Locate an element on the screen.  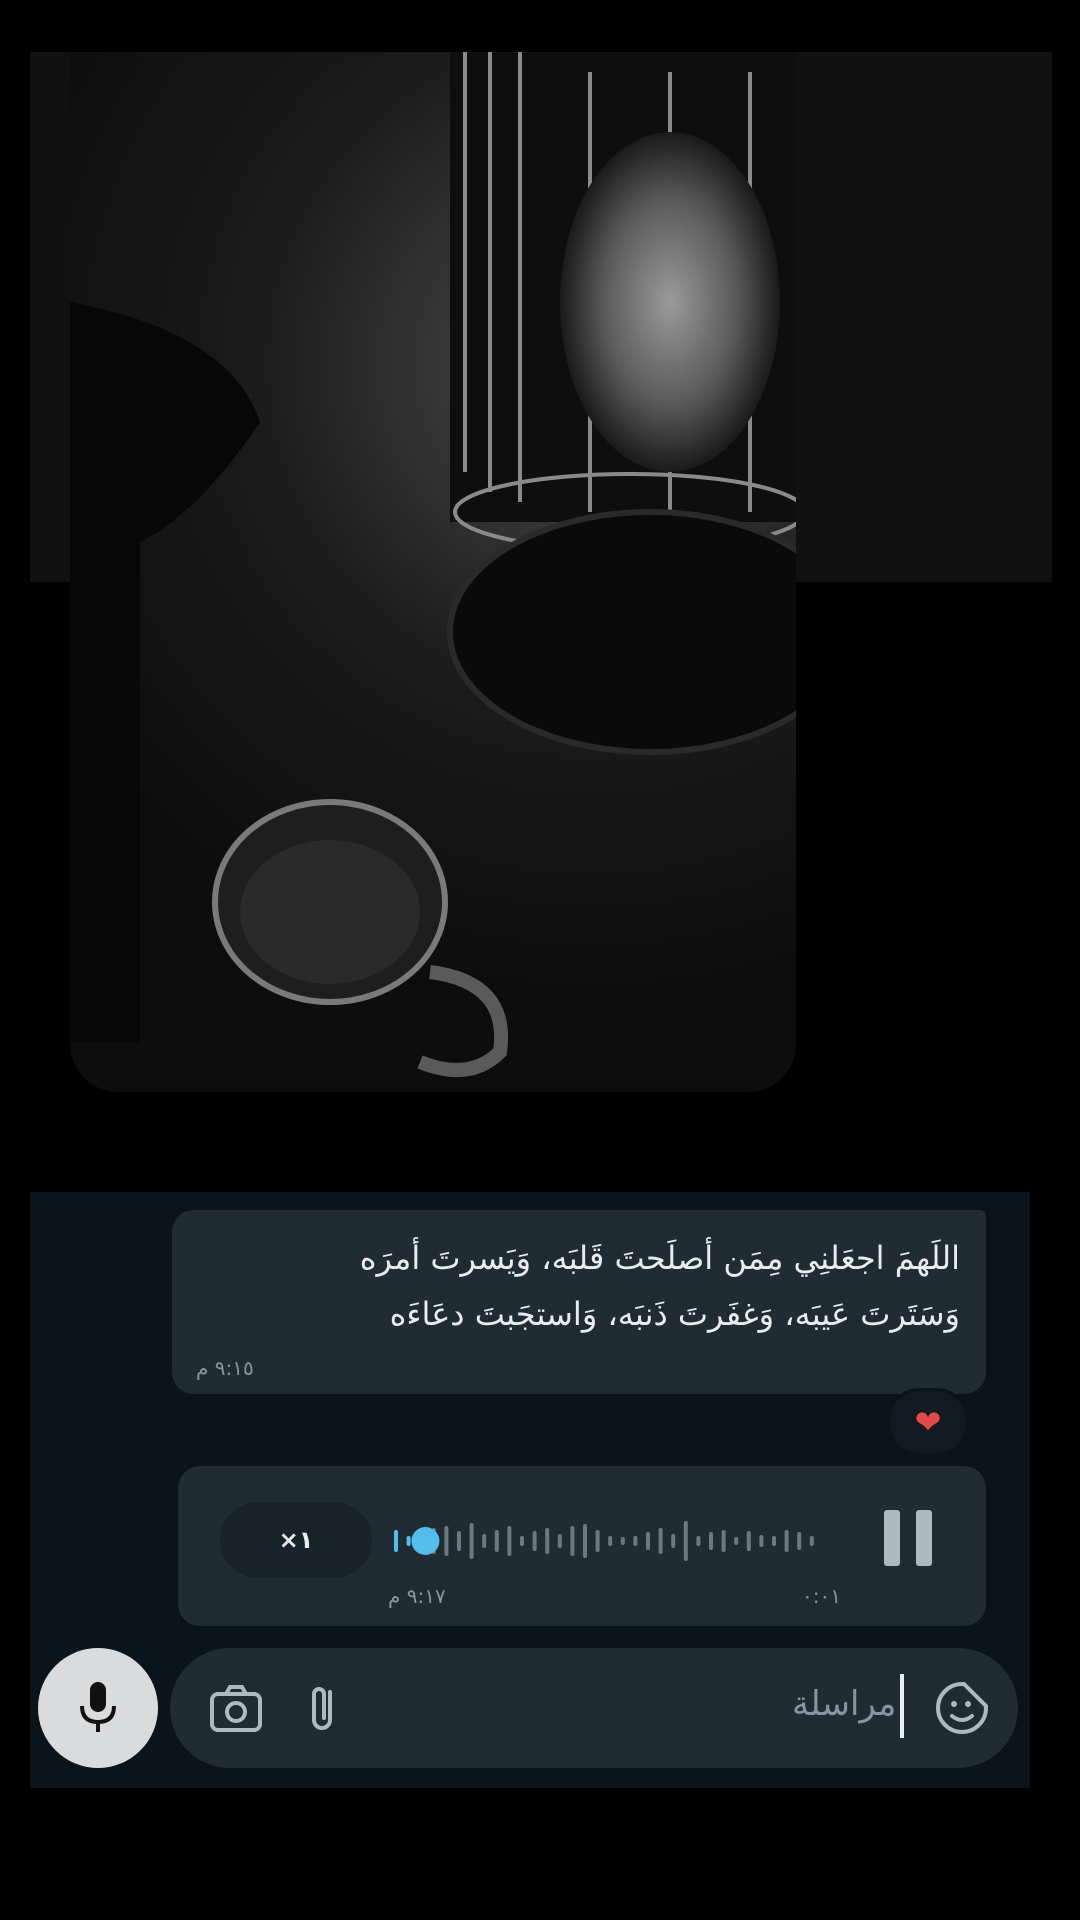
voice-waveform is located at coordinates (608, 1541).